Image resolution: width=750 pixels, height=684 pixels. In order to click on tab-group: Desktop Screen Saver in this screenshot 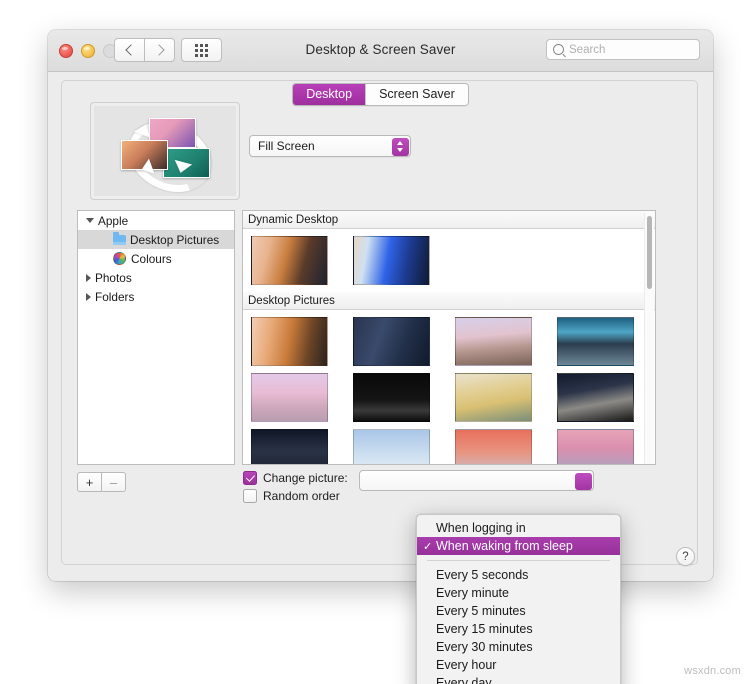, I will do `click(380, 94)`.